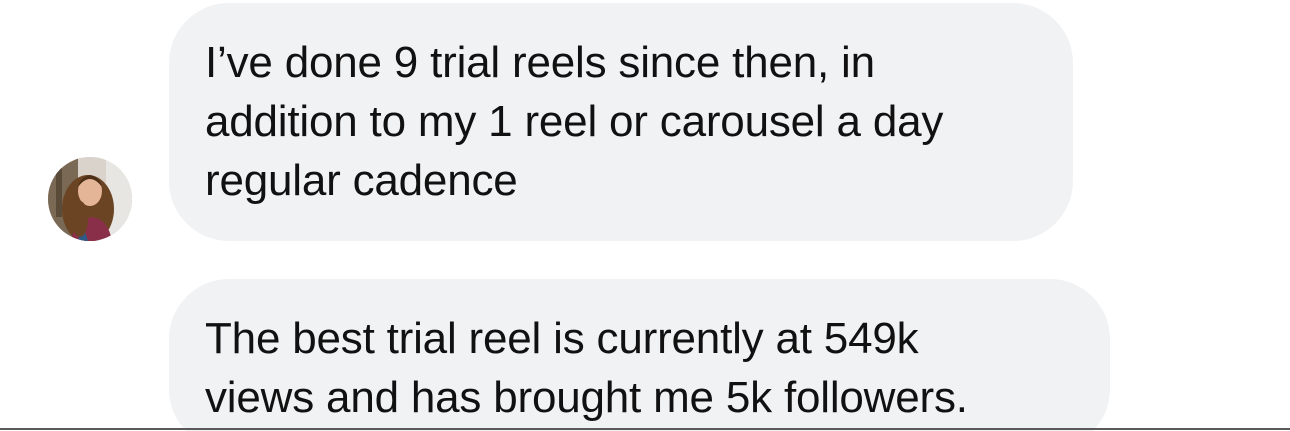 This screenshot has width=1290, height=431. I want to click on avatar-photo-icon, so click(90, 199).